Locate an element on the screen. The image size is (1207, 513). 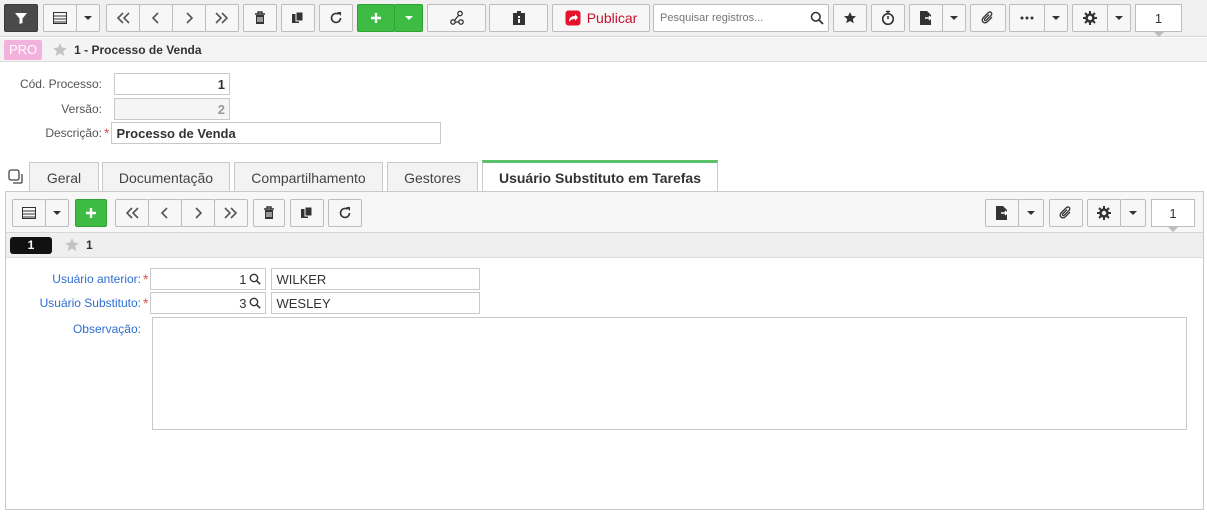
usuario-substituto-name-field: WESLEY is located at coordinates (376, 303).